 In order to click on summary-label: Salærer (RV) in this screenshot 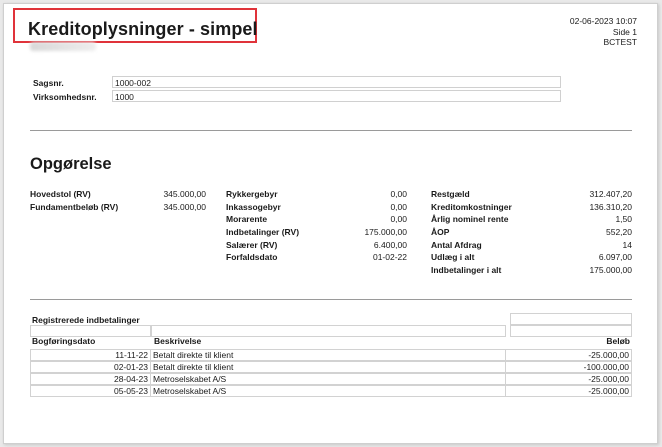, I will do `click(252, 244)`.